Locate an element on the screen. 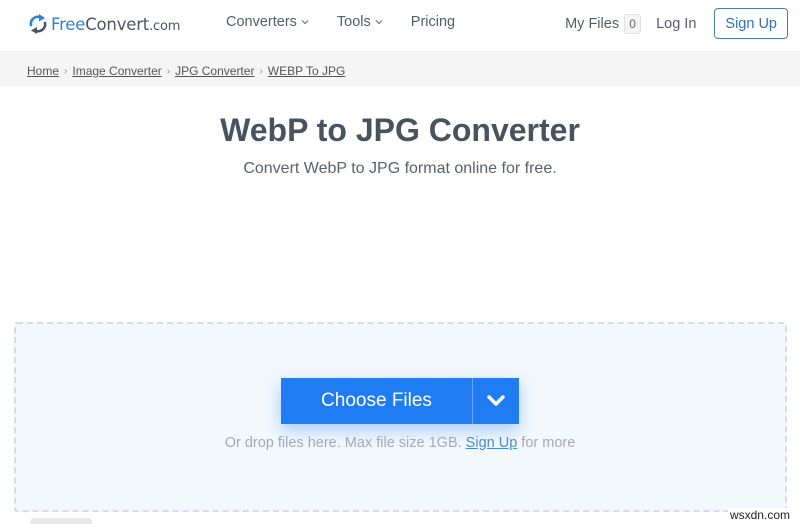 The width and height of the screenshot is (800, 524). signup-button: Sign Up is located at coordinates (751, 23).